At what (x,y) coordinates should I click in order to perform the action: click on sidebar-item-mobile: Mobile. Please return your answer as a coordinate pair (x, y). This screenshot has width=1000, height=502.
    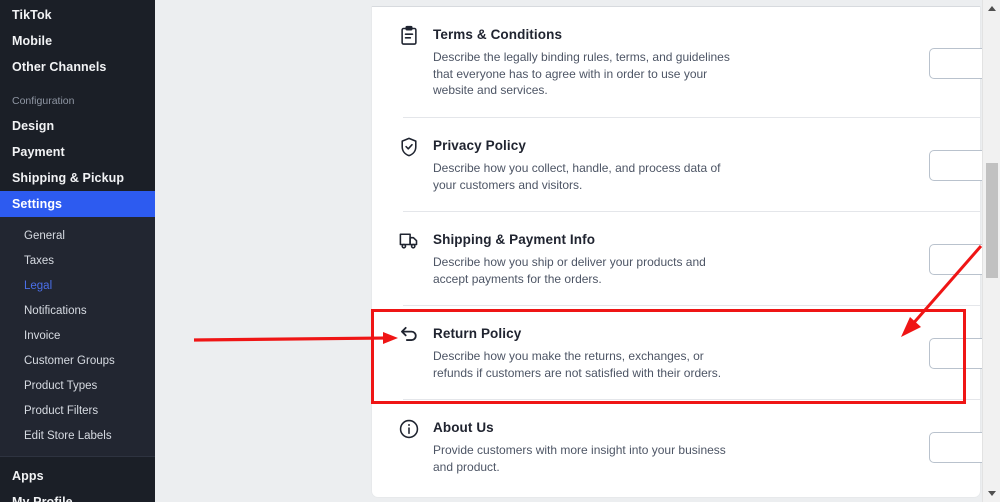
    Looking at the image, I should click on (77, 41).